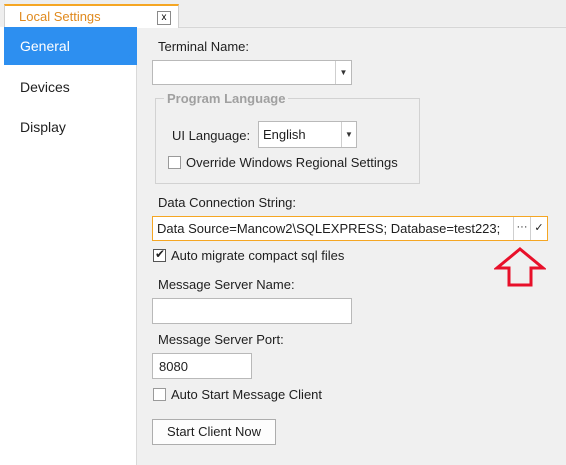  Describe the element at coordinates (174, 162) in the screenshot. I see `override-regional-checkbox` at that location.